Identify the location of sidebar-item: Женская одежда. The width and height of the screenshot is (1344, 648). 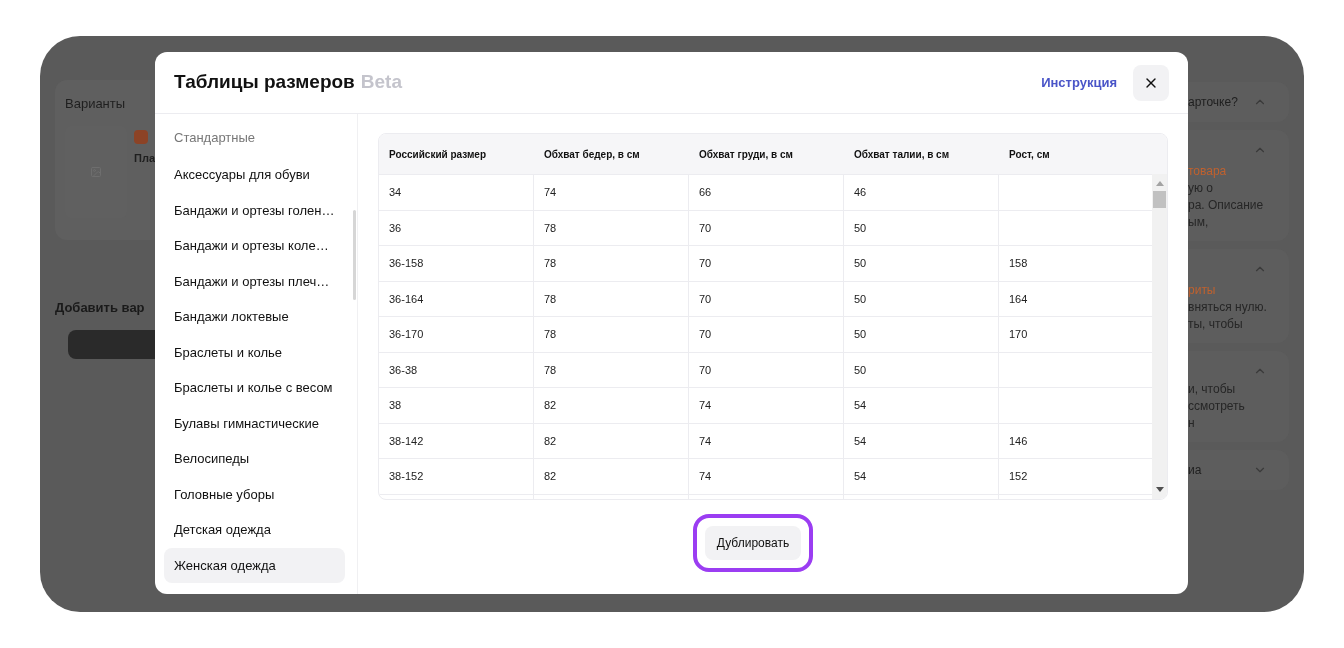
(254, 565).